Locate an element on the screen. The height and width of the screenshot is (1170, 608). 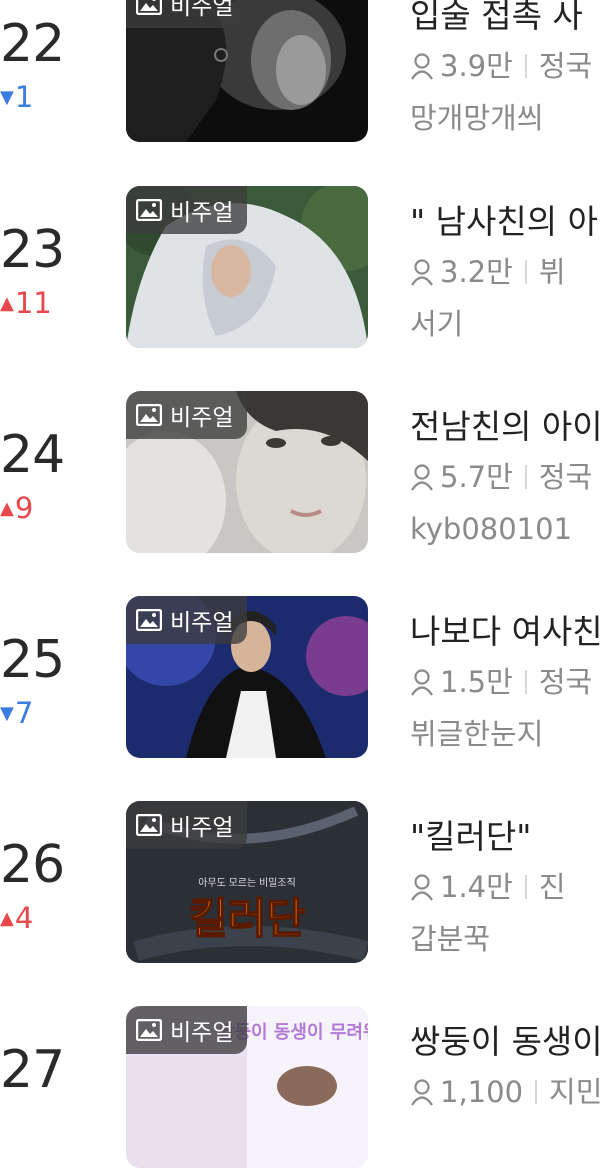
story-title: " 남사친의 아 is located at coordinates (504, 222).